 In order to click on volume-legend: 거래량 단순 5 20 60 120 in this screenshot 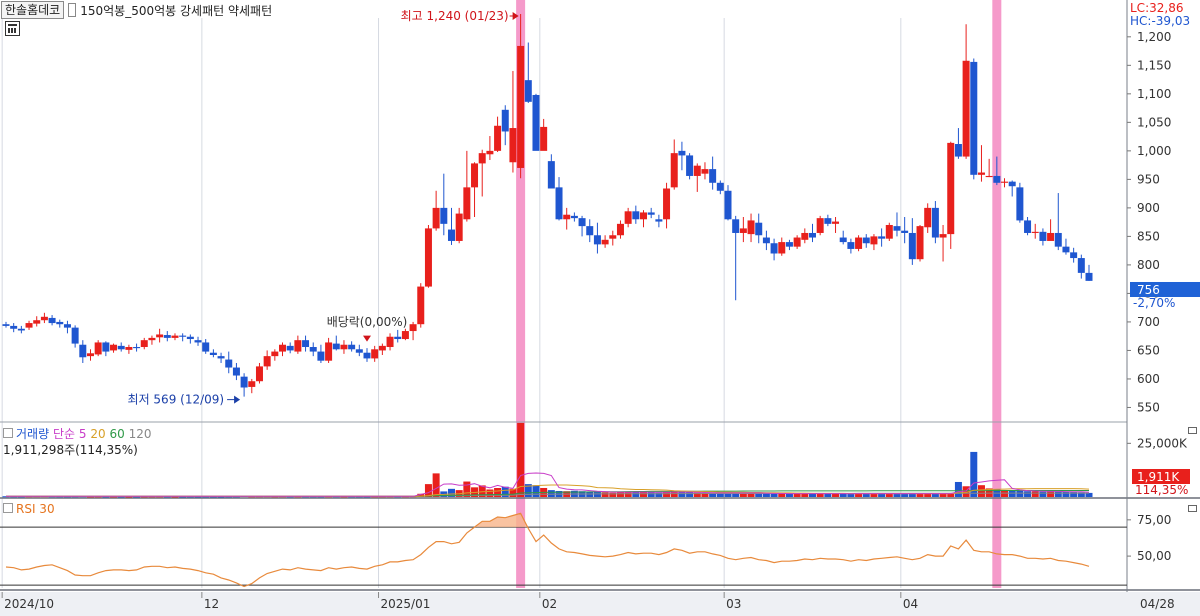, I will do `click(77, 433)`.